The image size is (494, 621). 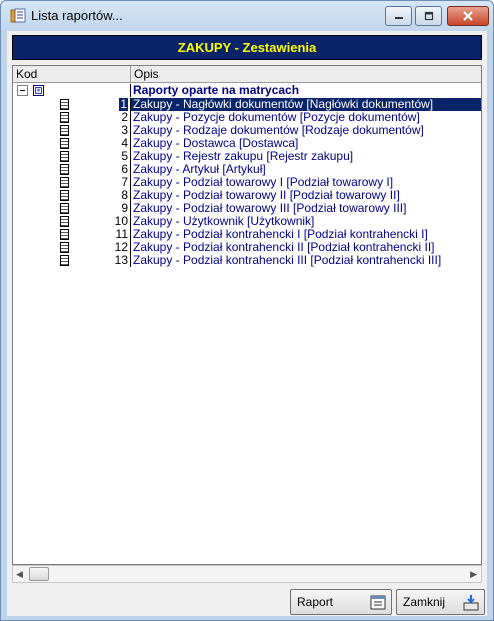 I want to click on column-header-kod: Kod, so click(x=72, y=74).